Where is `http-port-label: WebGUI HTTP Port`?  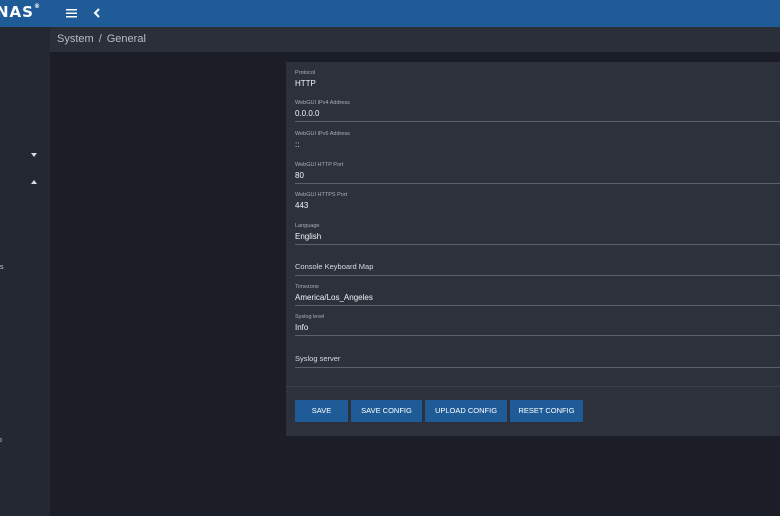
http-port-label: WebGUI HTTP Port is located at coordinates (319, 165).